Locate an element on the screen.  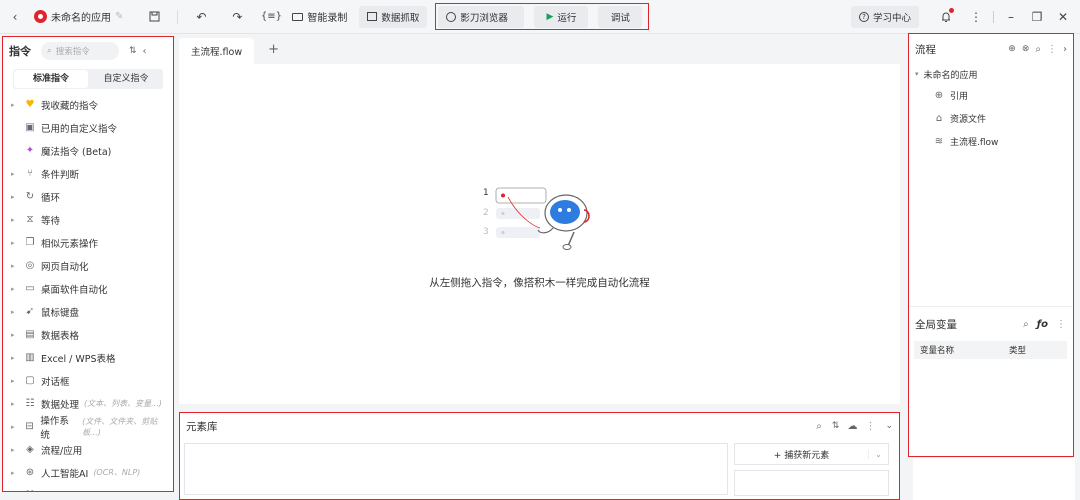
command-category-item: ▸ ⊛ 人工智能AI (OCR、NLP) is located at coordinates (88, 472).